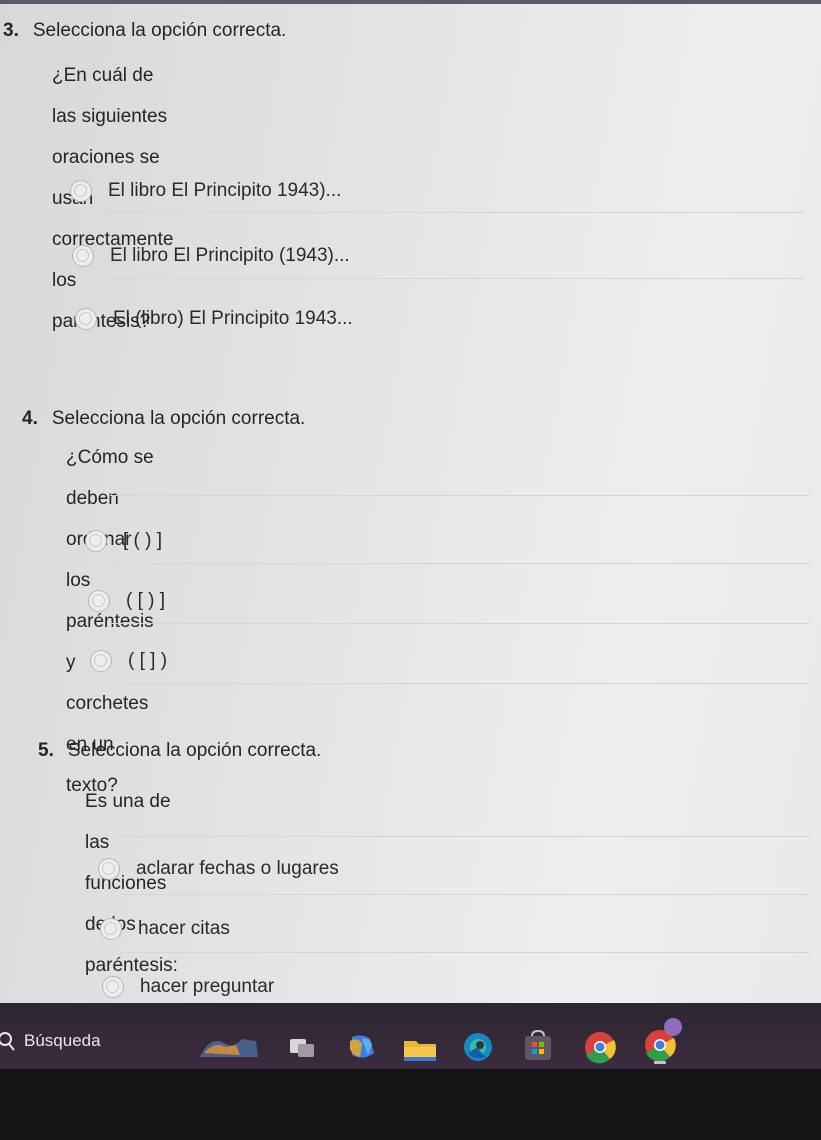 The image size is (821, 1140). What do you see at coordinates (7, 1041) in the screenshot?
I see `search-icon` at bounding box center [7, 1041].